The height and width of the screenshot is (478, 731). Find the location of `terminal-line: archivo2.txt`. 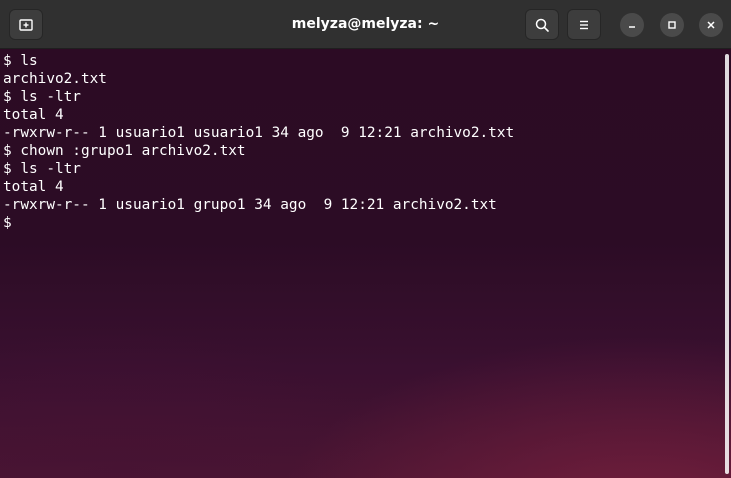

terminal-line: archivo2.txt is located at coordinates (55, 79).